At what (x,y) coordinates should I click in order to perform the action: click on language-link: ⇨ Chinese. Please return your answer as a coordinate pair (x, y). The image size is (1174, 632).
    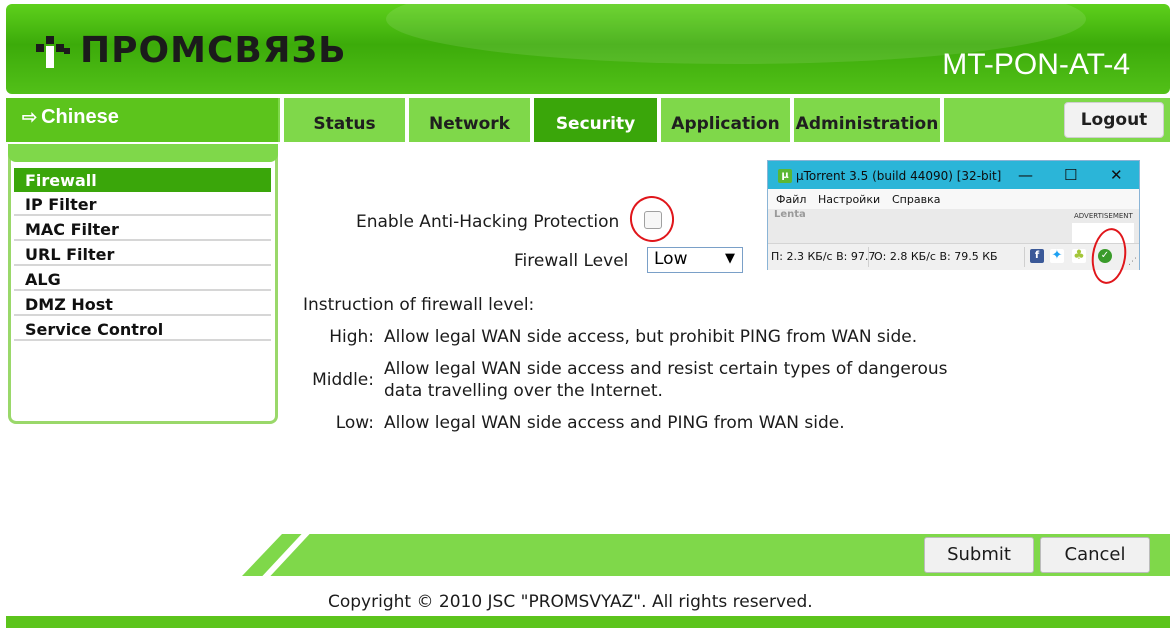
    Looking at the image, I should click on (142, 120).